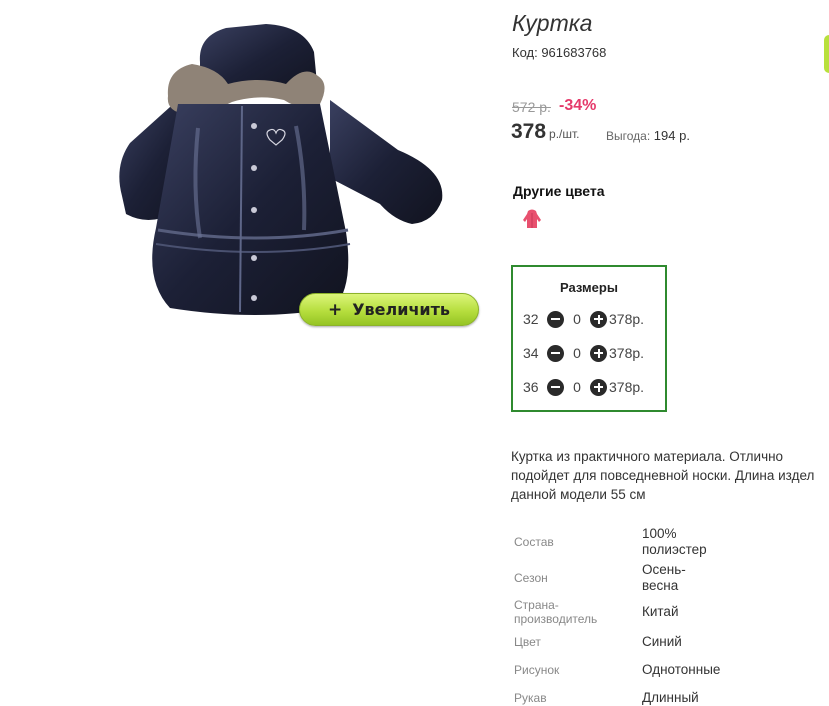 This screenshot has height=706, width=829. I want to click on spec-label-country: Страна-производитель, so click(556, 612).